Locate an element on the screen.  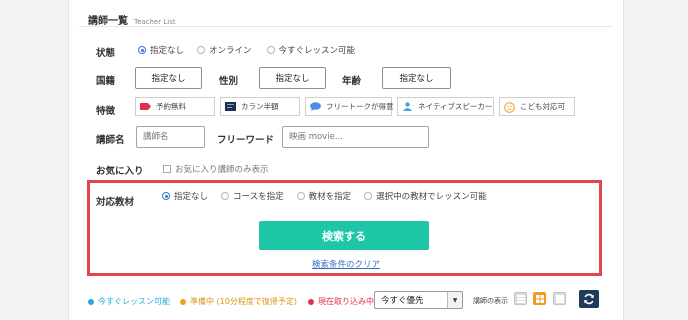
red-dot-icon is located at coordinates (311, 301).